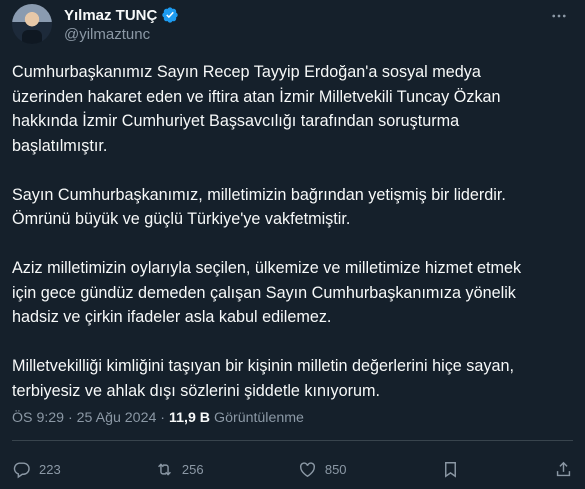  What do you see at coordinates (335, 469) in the screenshot?
I see `like-count: 850` at bounding box center [335, 469].